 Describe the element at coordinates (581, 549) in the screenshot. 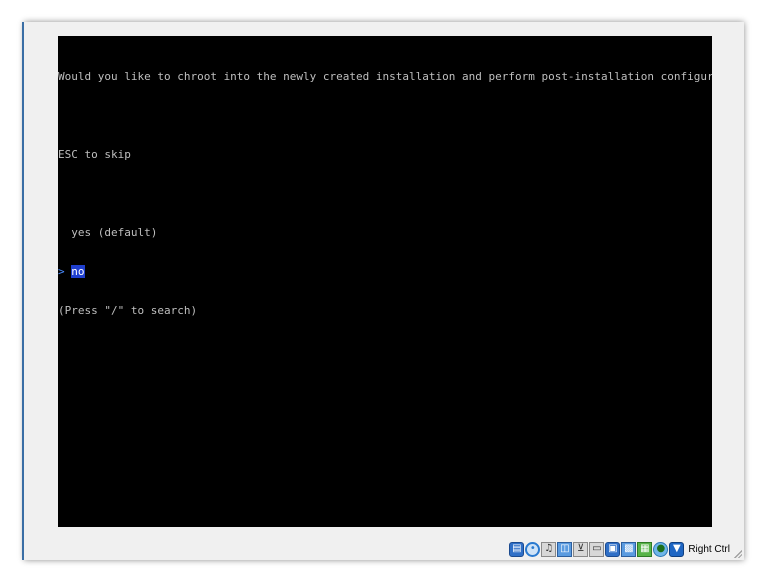

I see `usb-icon: ⊻` at that location.